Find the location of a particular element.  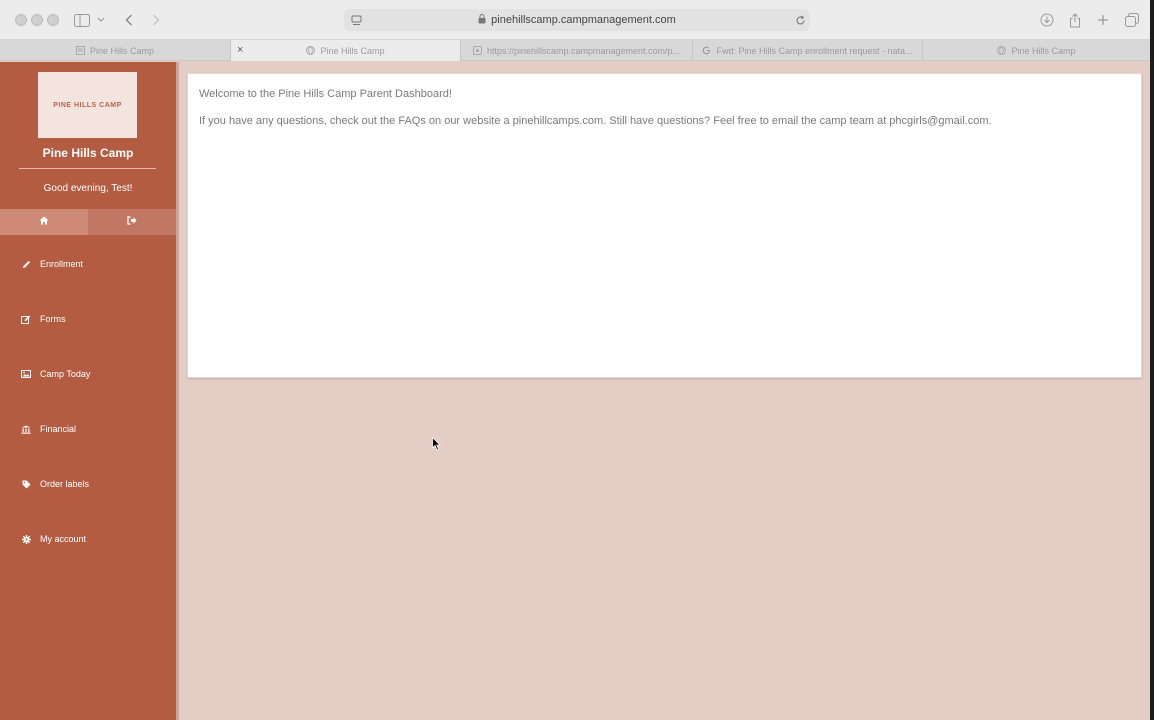

page-settings-icon is located at coordinates (356, 20).